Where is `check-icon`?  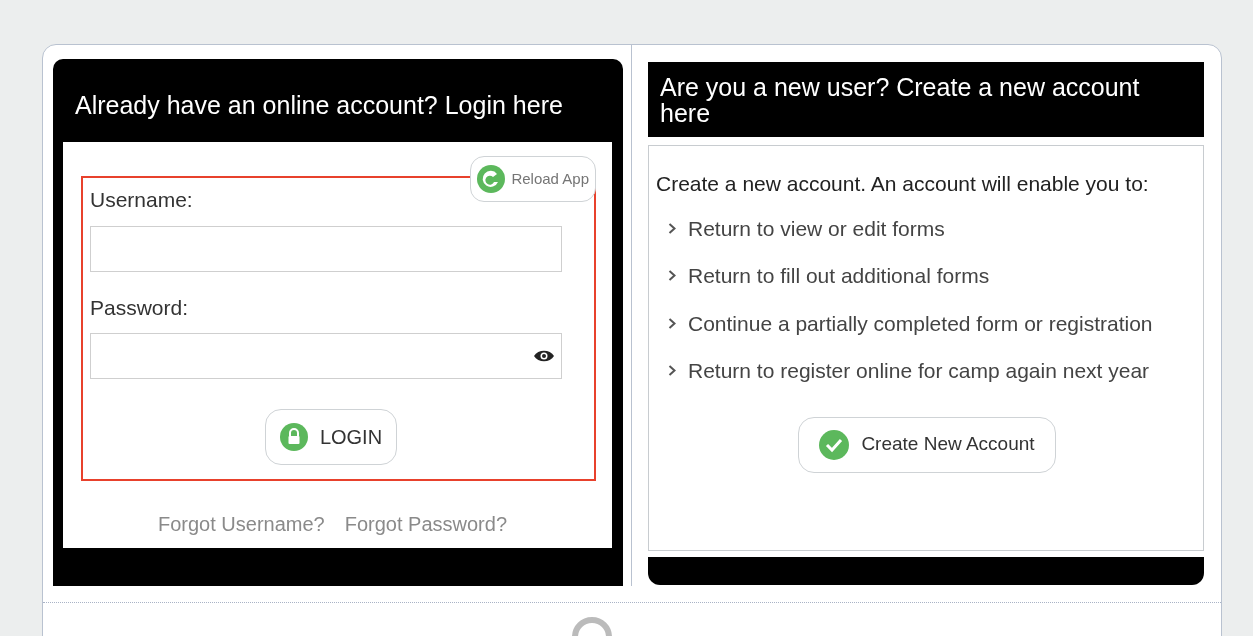 check-icon is located at coordinates (834, 444).